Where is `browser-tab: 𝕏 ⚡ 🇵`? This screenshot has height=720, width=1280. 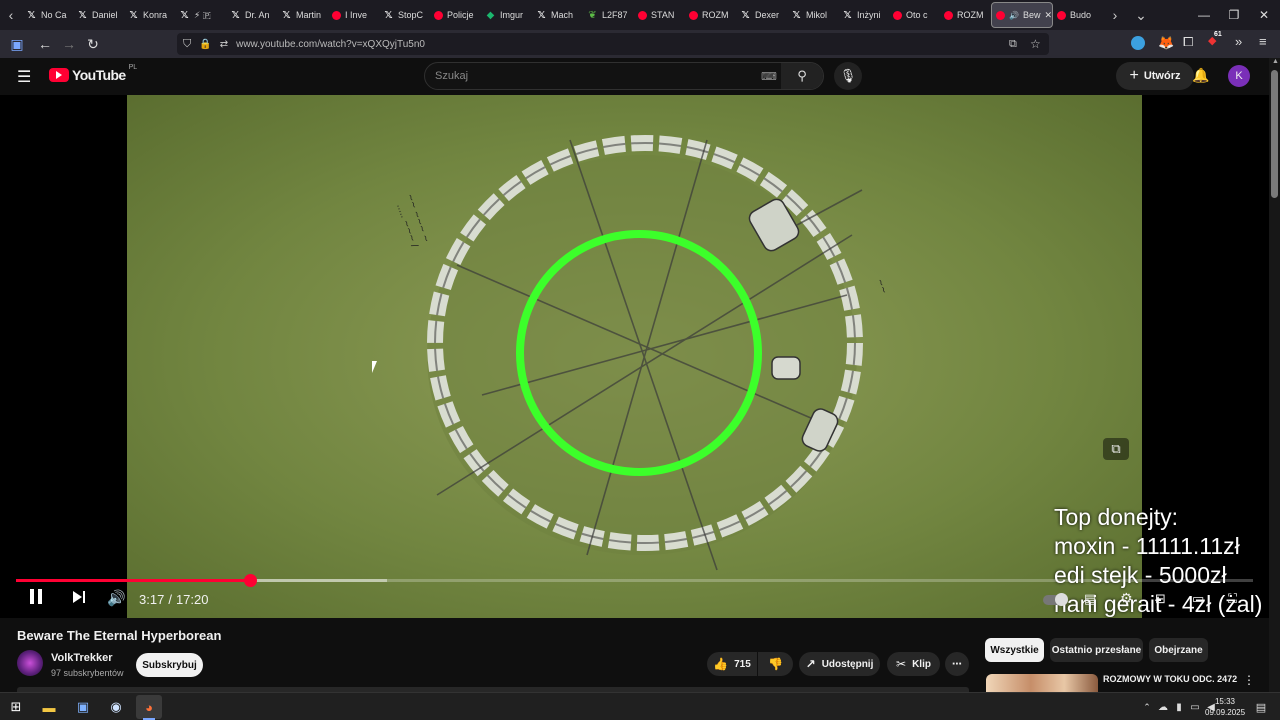
browser-tab: 𝕏 ⚡ 🇵 is located at coordinates (200, 15).